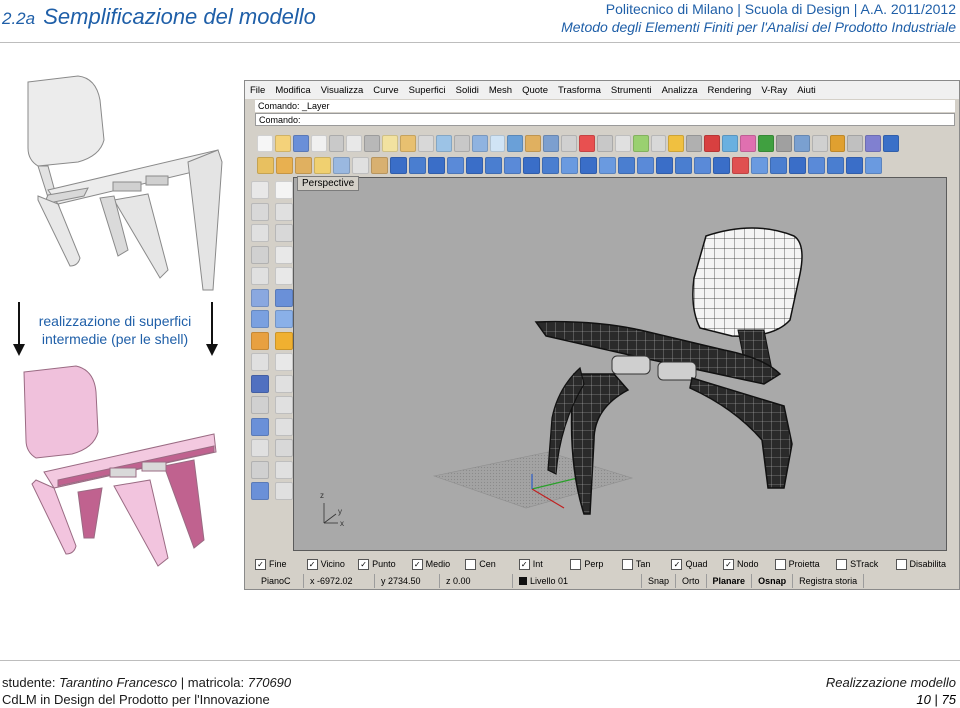  Describe the element at coordinates (805, 564) in the screenshot. I see `osnap-proietta: Proietta` at that location.